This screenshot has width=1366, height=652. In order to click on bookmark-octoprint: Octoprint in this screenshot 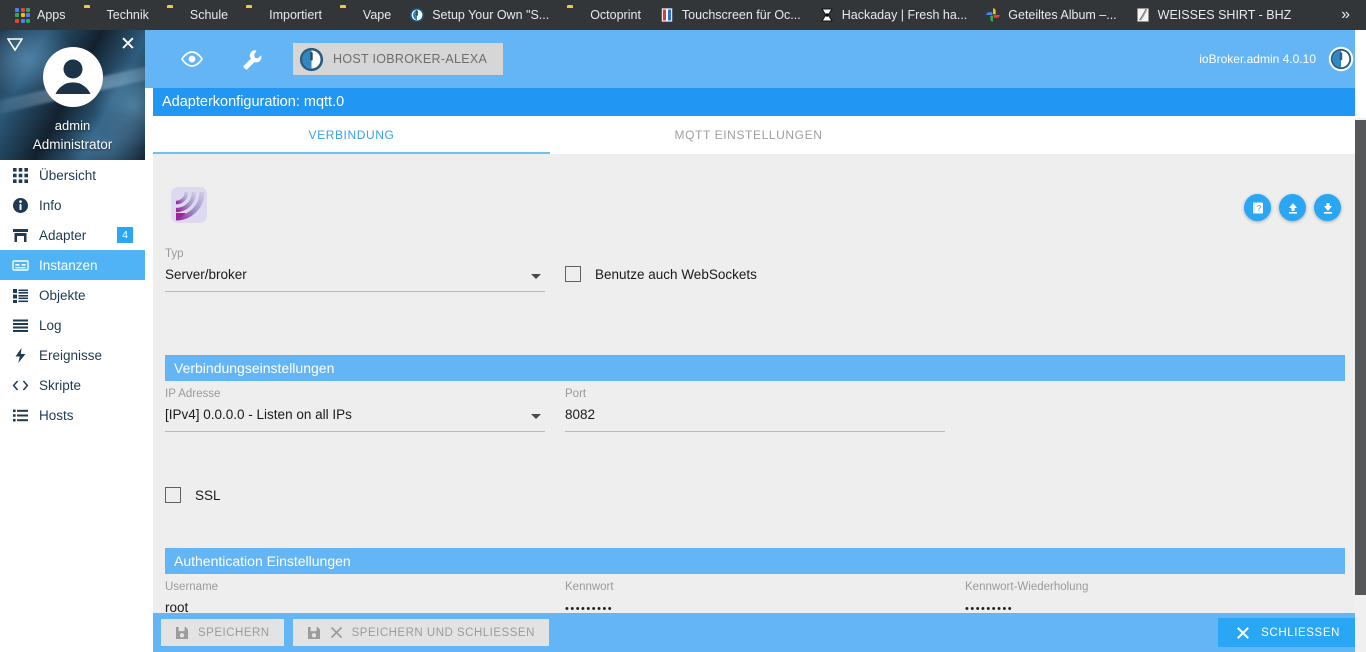, I will do `click(604, 15)`.